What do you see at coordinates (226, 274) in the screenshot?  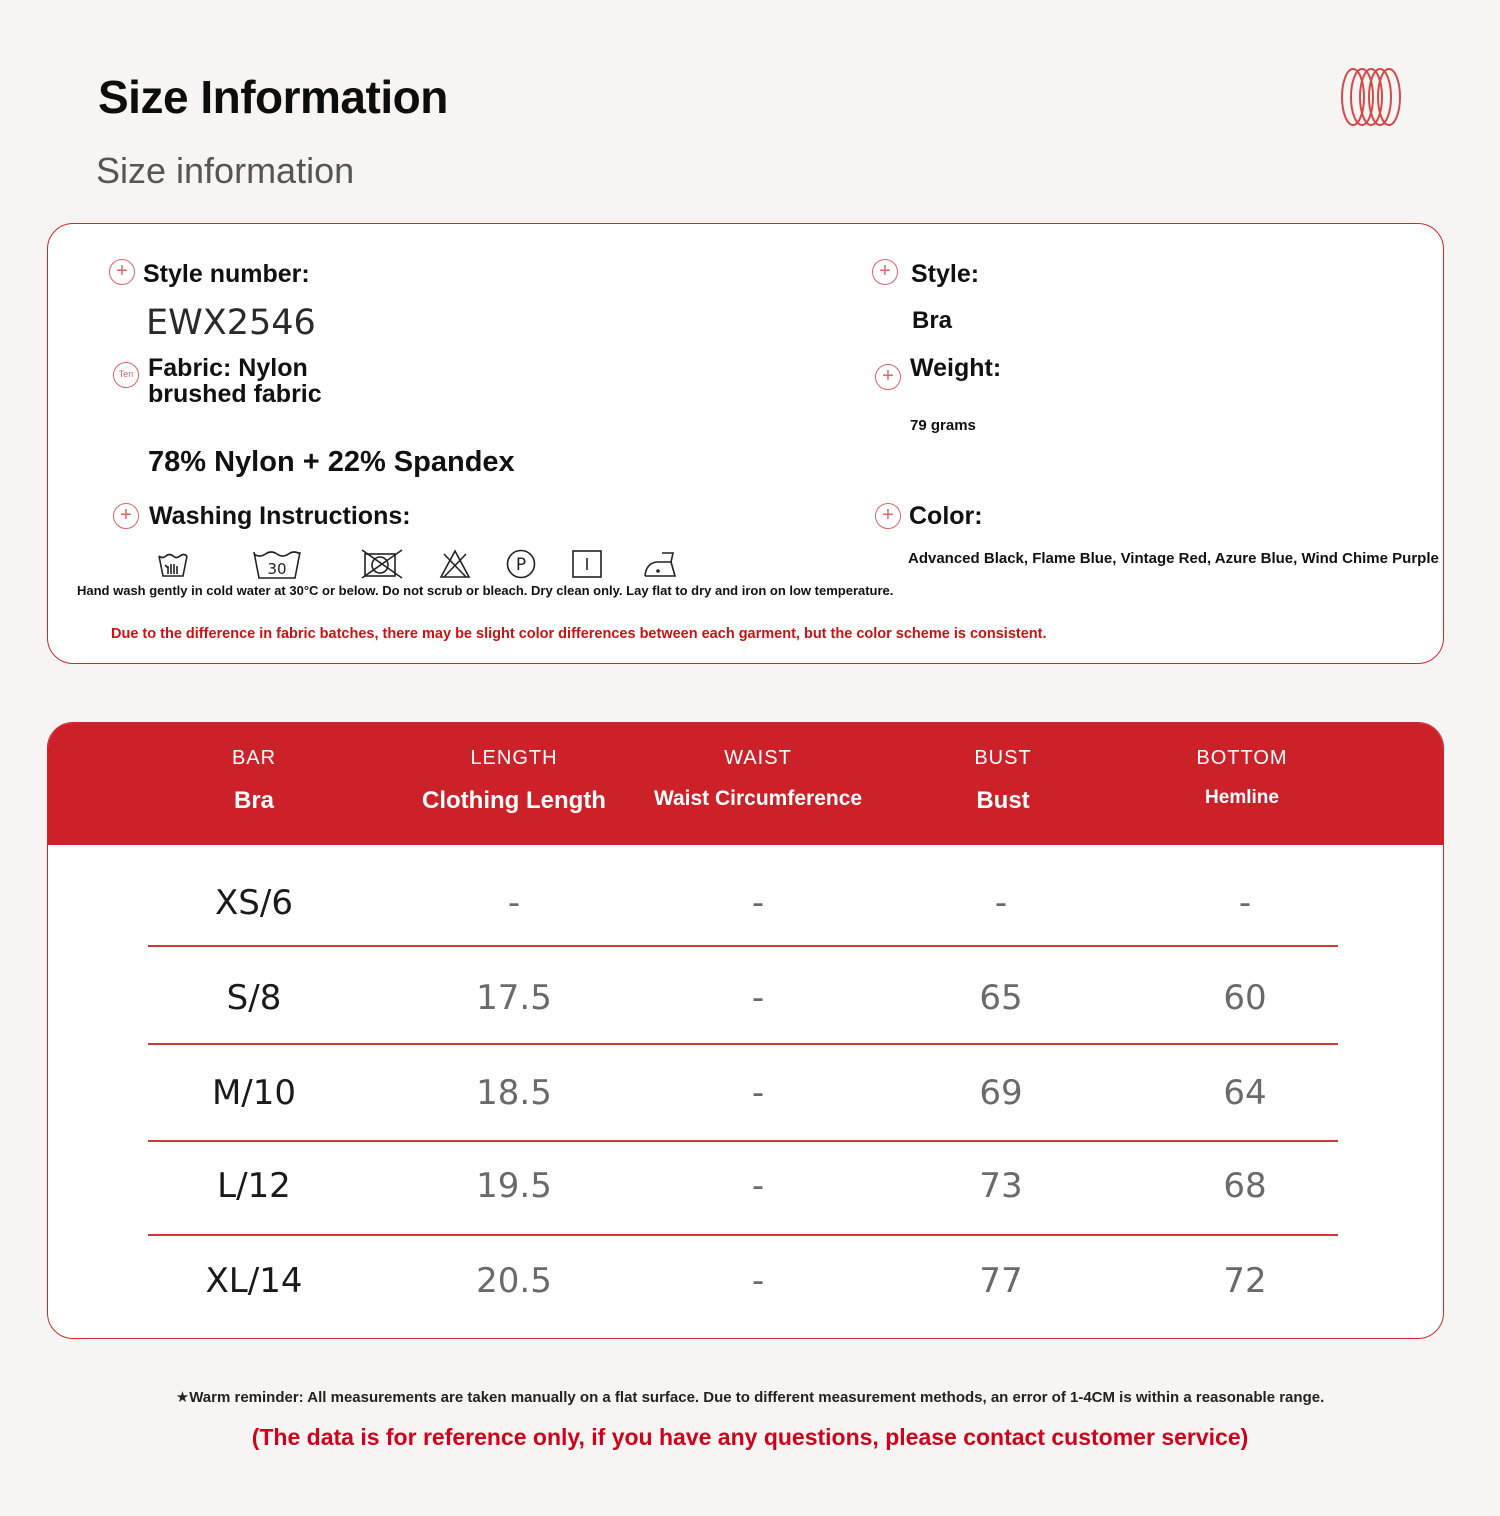 I see `style-number-label: Style number:` at bounding box center [226, 274].